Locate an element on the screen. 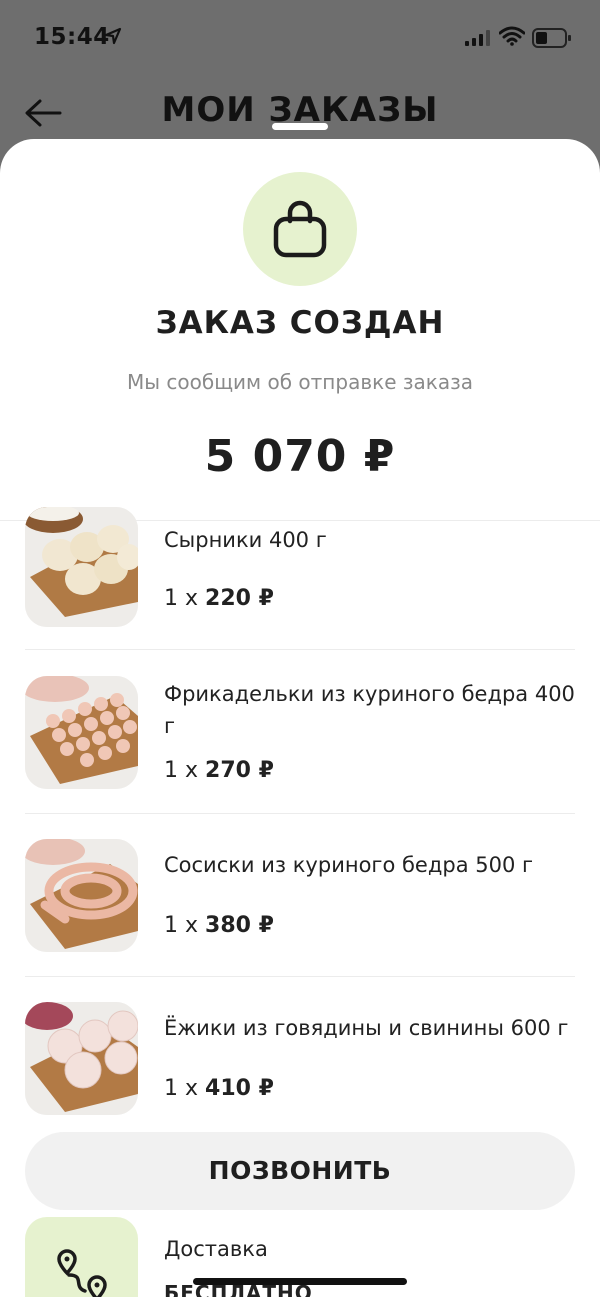 The width and height of the screenshot is (600, 1297). battery-icon is located at coordinates (552, 40).